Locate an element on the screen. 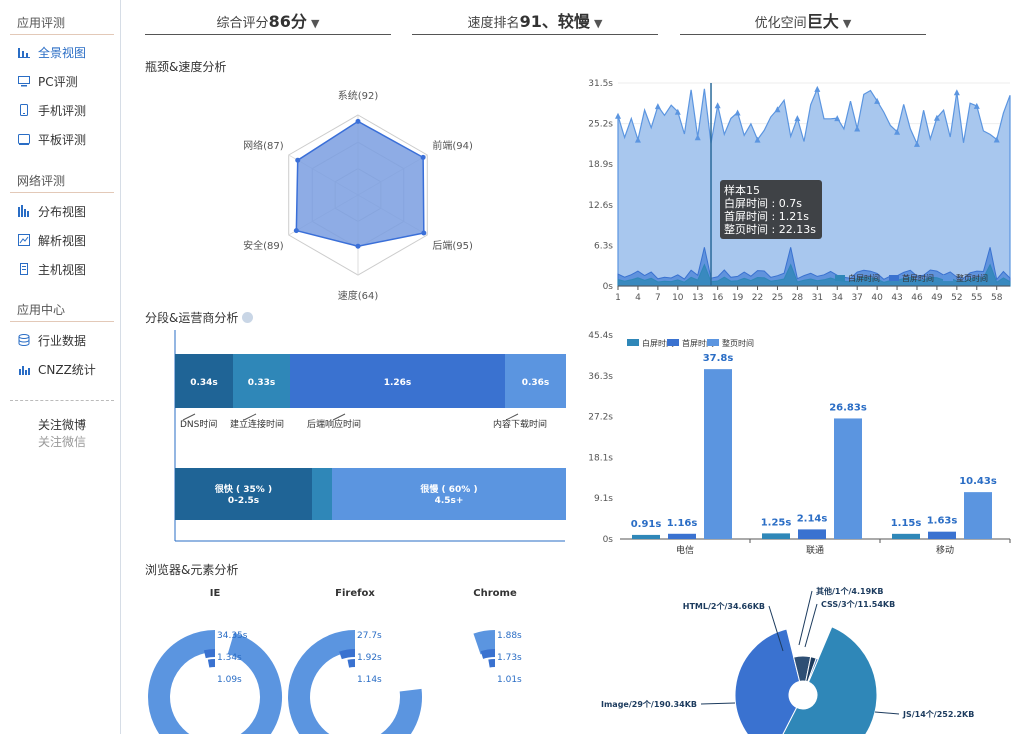 The width and height of the screenshot is (1015, 734). donut-value: 1.34s is located at coordinates (229, 658).